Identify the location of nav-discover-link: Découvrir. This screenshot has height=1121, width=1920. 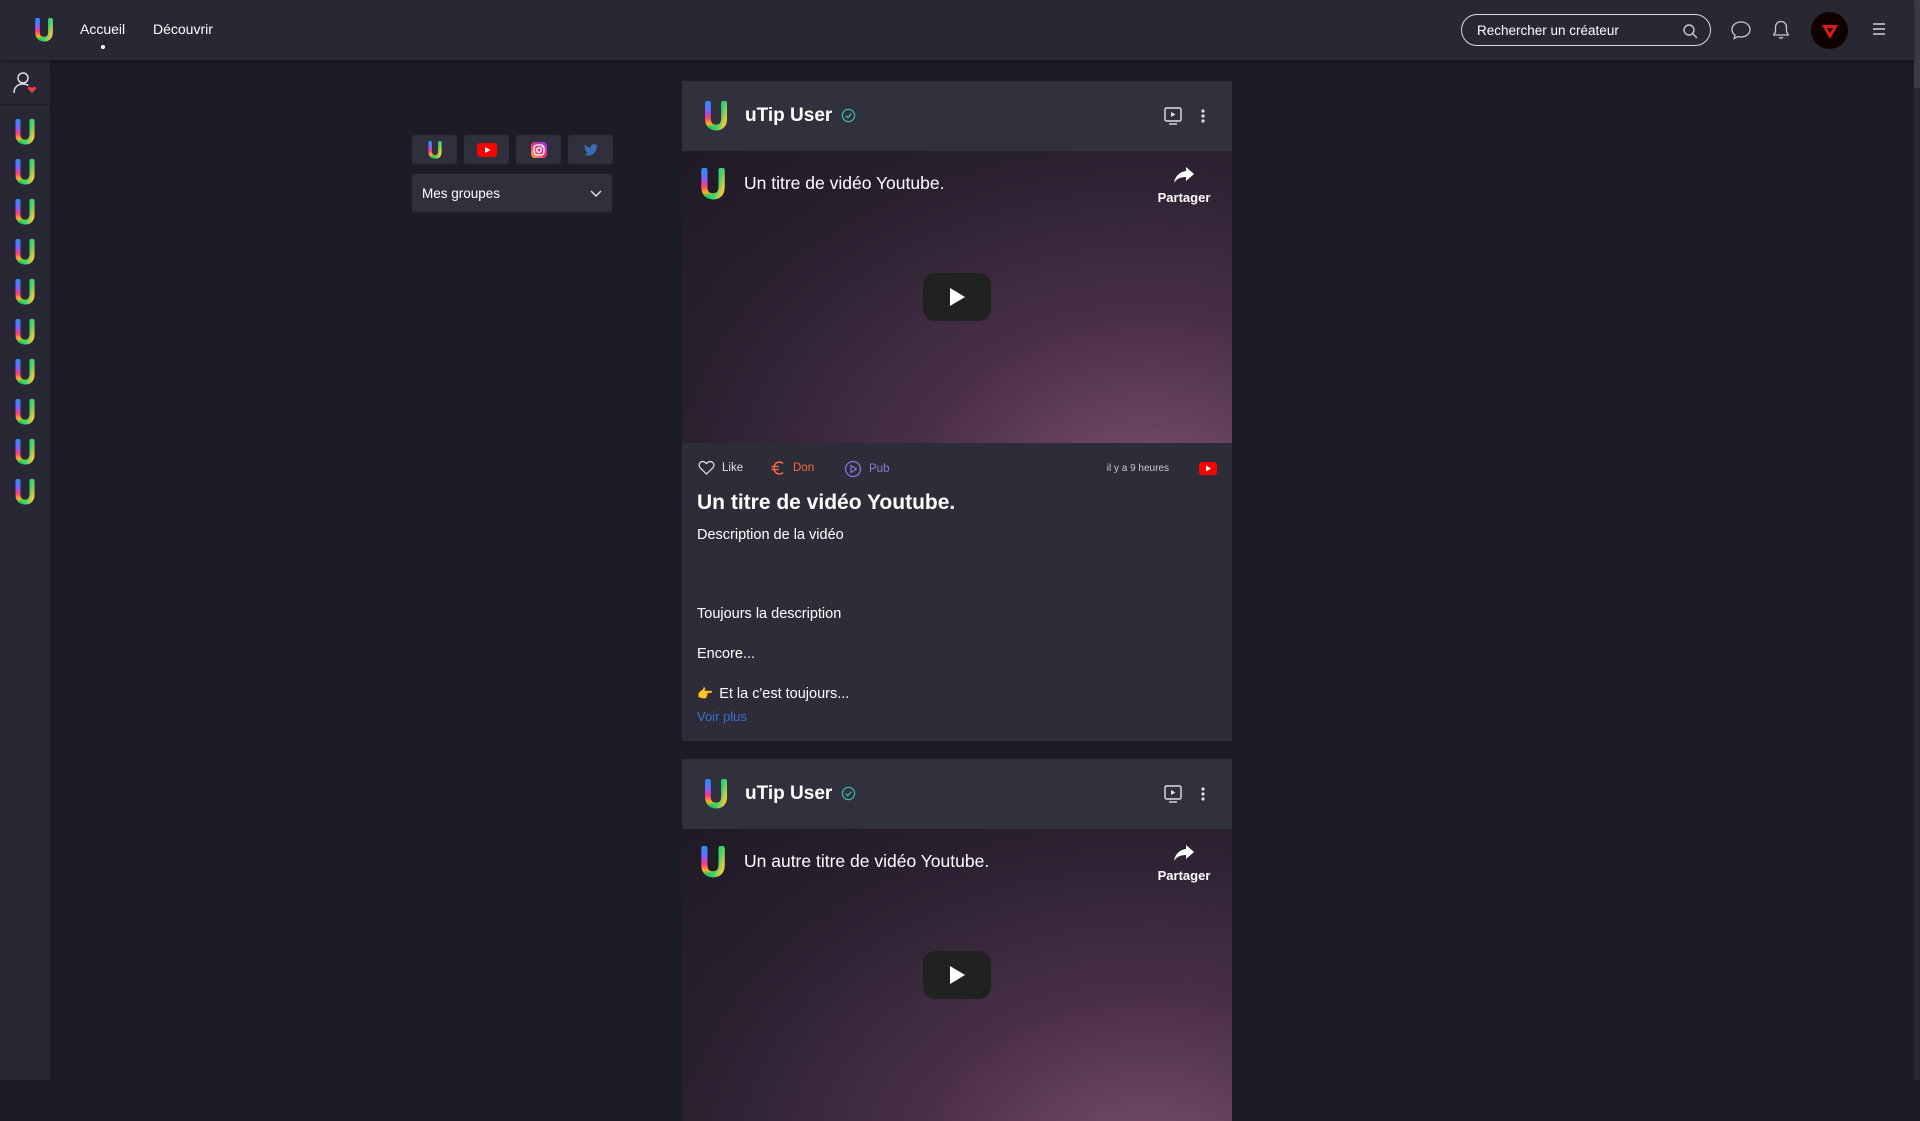
(183, 29).